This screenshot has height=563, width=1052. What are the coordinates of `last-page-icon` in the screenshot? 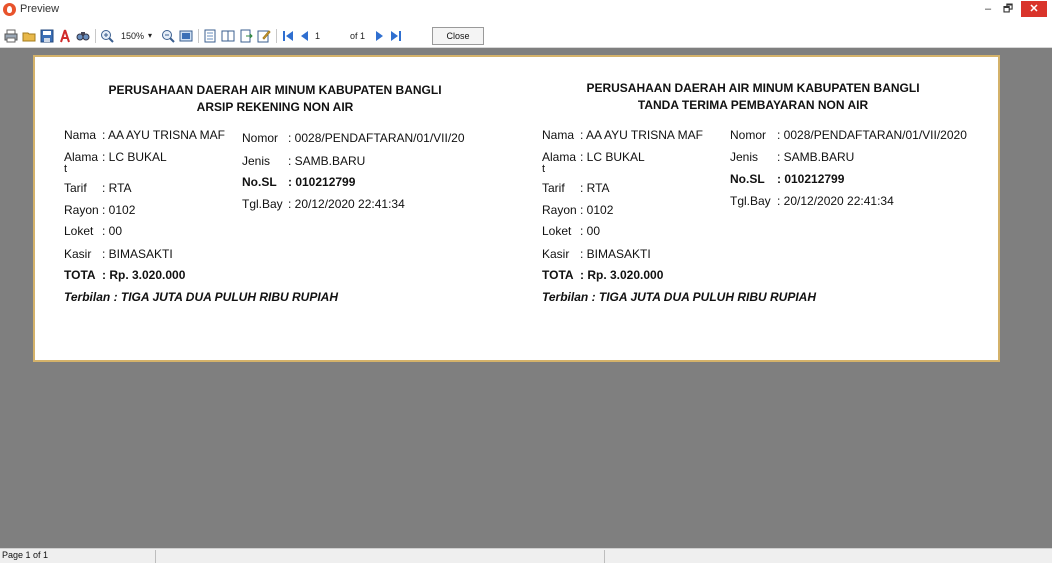 It's located at (396, 36).